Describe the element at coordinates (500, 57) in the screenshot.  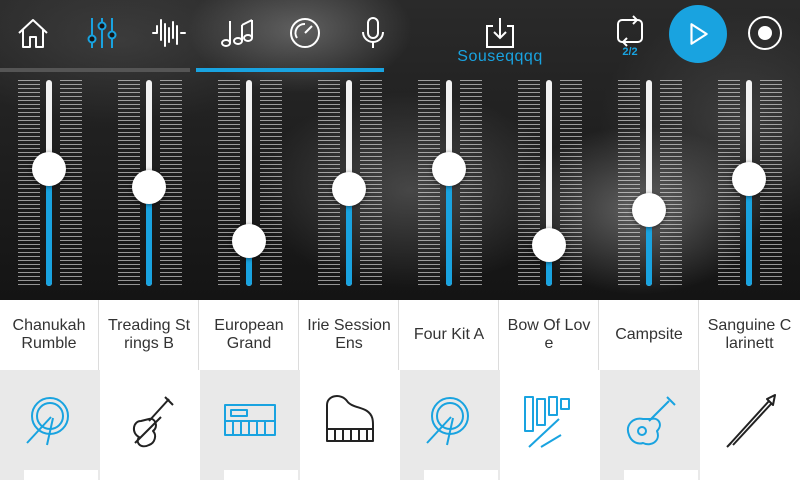
I see `song-name: Souseqqqq` at that location.